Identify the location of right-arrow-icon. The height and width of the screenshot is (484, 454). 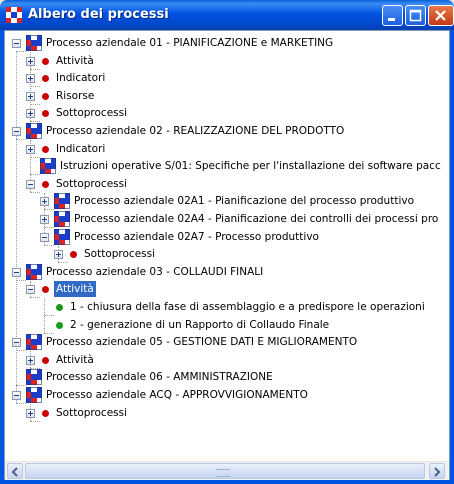
(437, 472).